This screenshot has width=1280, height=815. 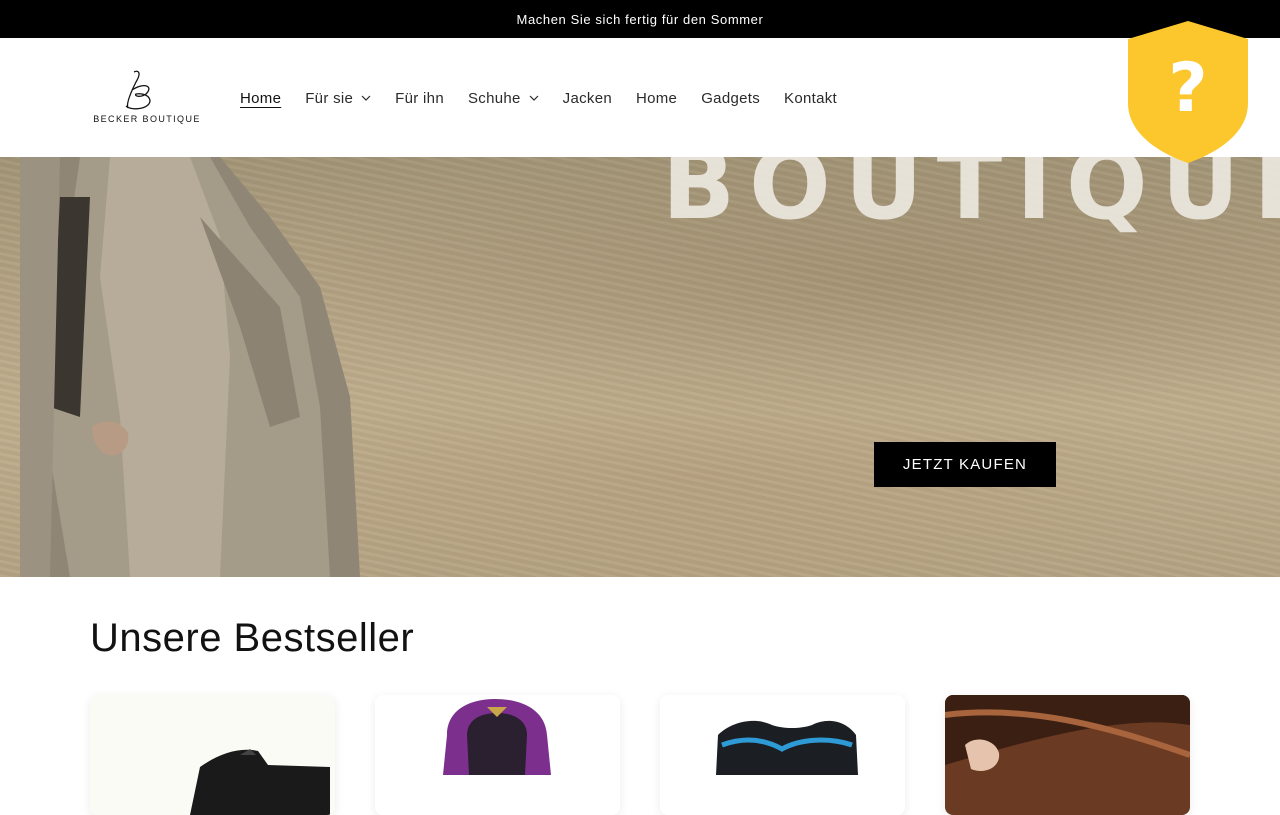 What do you see at coordinates (329, 98) in the screenshot?
I see `nav-item-label: Für sie` at bounding box center [329, 98].